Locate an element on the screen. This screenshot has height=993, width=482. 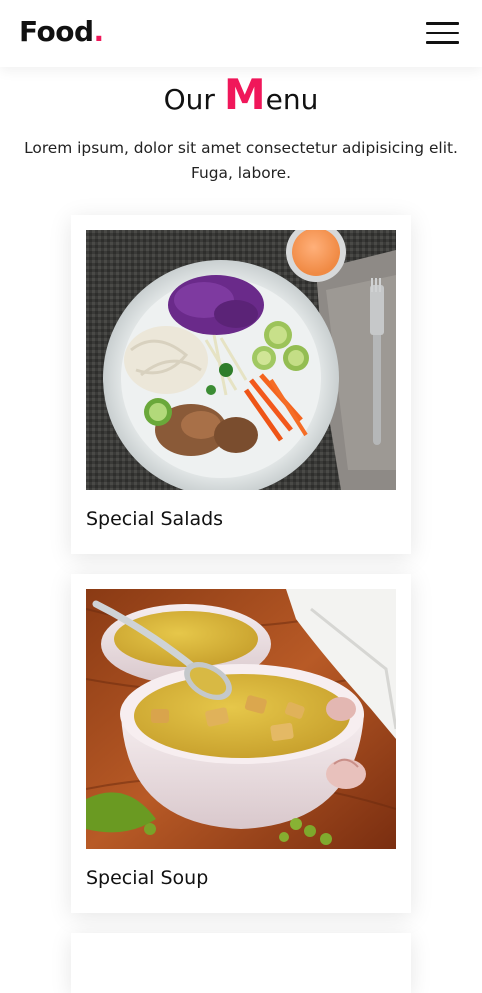
title-suffix: enu is located at coordinates (292, 99).